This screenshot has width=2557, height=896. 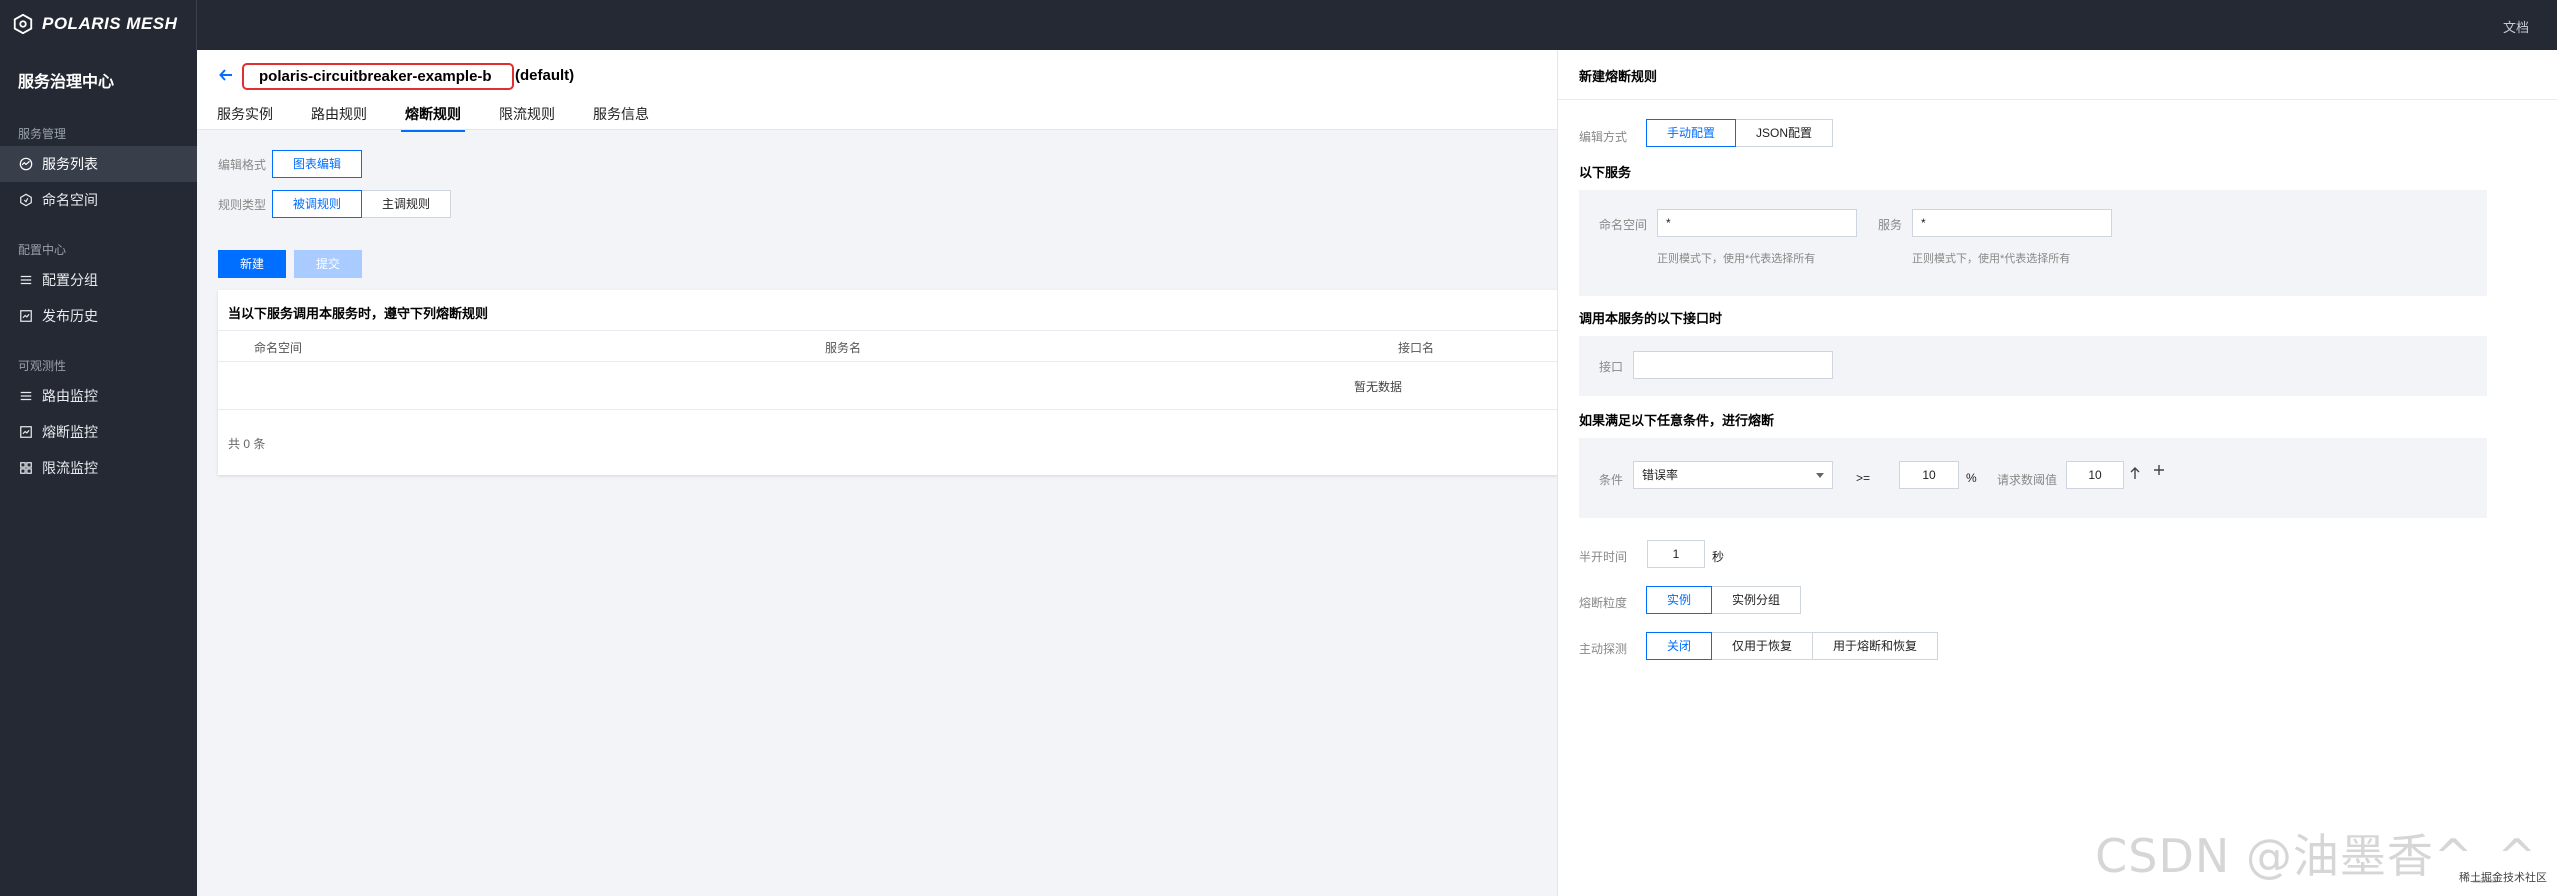 I want to click on add-condition-icon, so click(x=2159, y=471).